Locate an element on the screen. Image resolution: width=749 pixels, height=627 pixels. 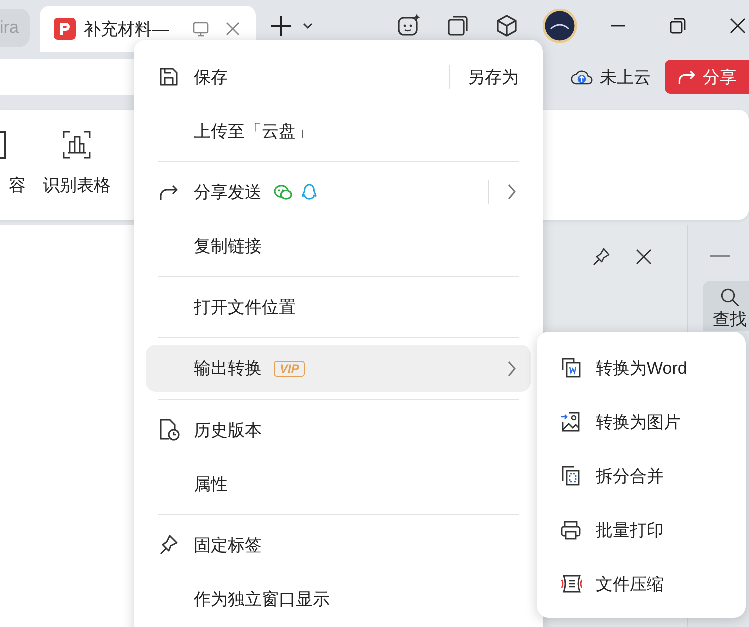
avatar is located at coordinates (560, 26).